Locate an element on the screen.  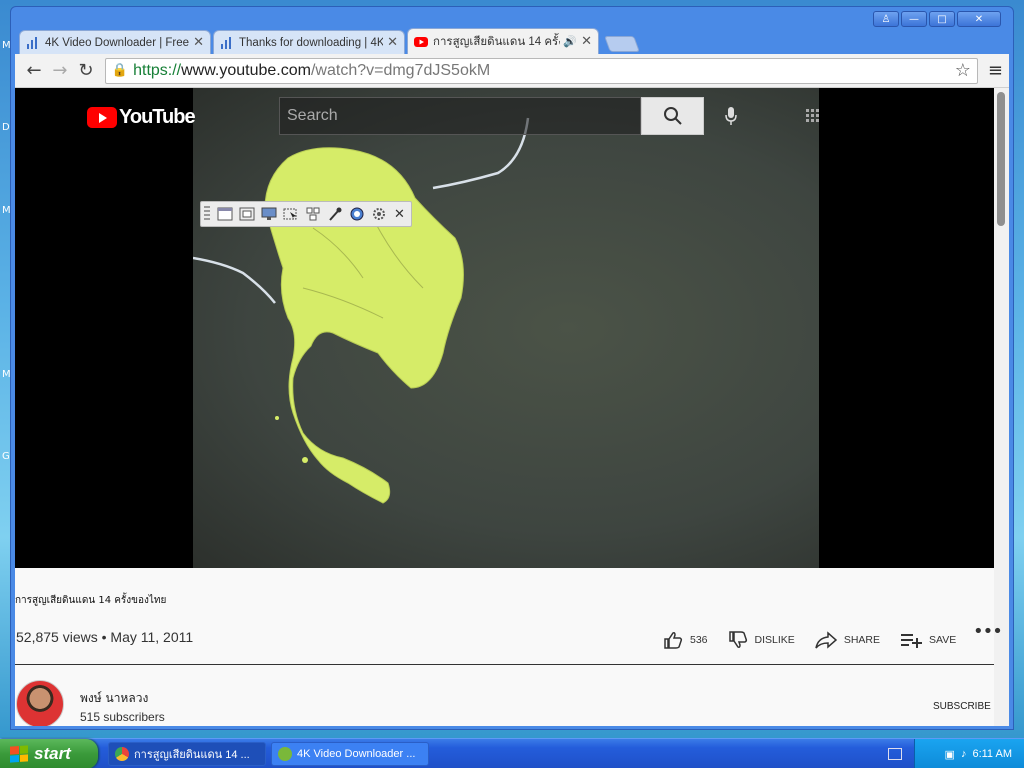
save-playlist-icon is located at coordinates (911, 641).